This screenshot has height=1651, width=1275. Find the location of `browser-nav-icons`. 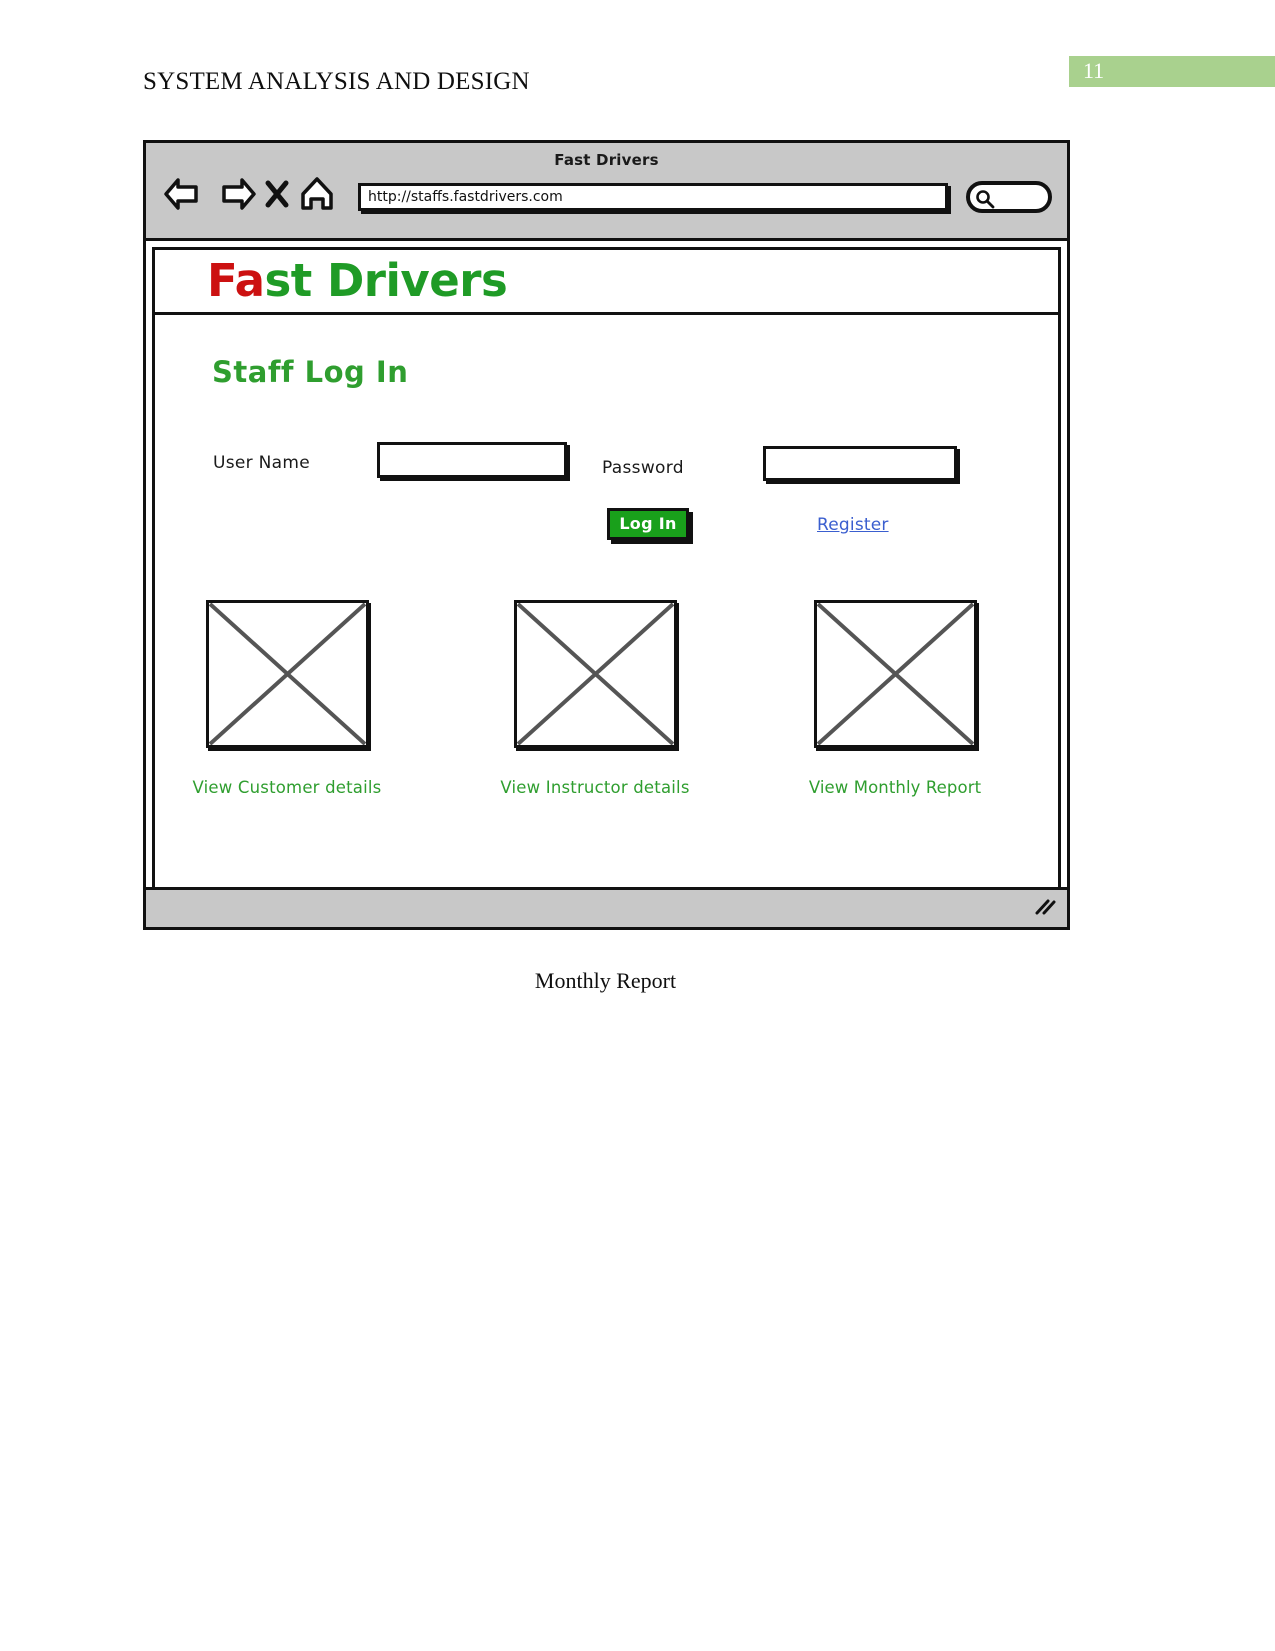

browser-nav-icons is located at coordinates (250, 196).